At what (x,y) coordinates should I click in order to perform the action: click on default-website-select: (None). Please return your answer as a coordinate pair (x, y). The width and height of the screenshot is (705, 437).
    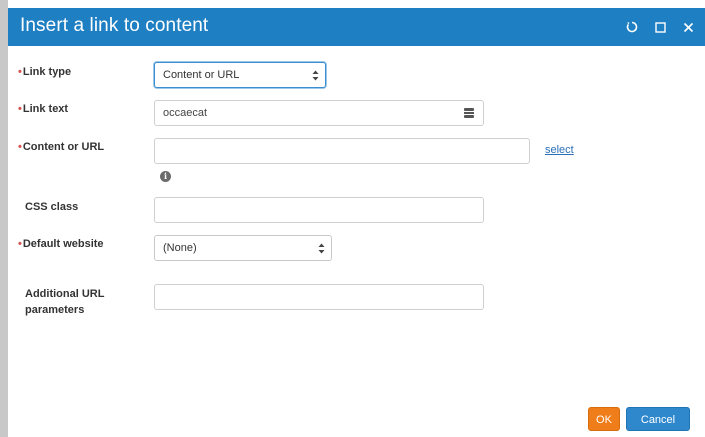
    Looking at the image, I should click on (243, 248).